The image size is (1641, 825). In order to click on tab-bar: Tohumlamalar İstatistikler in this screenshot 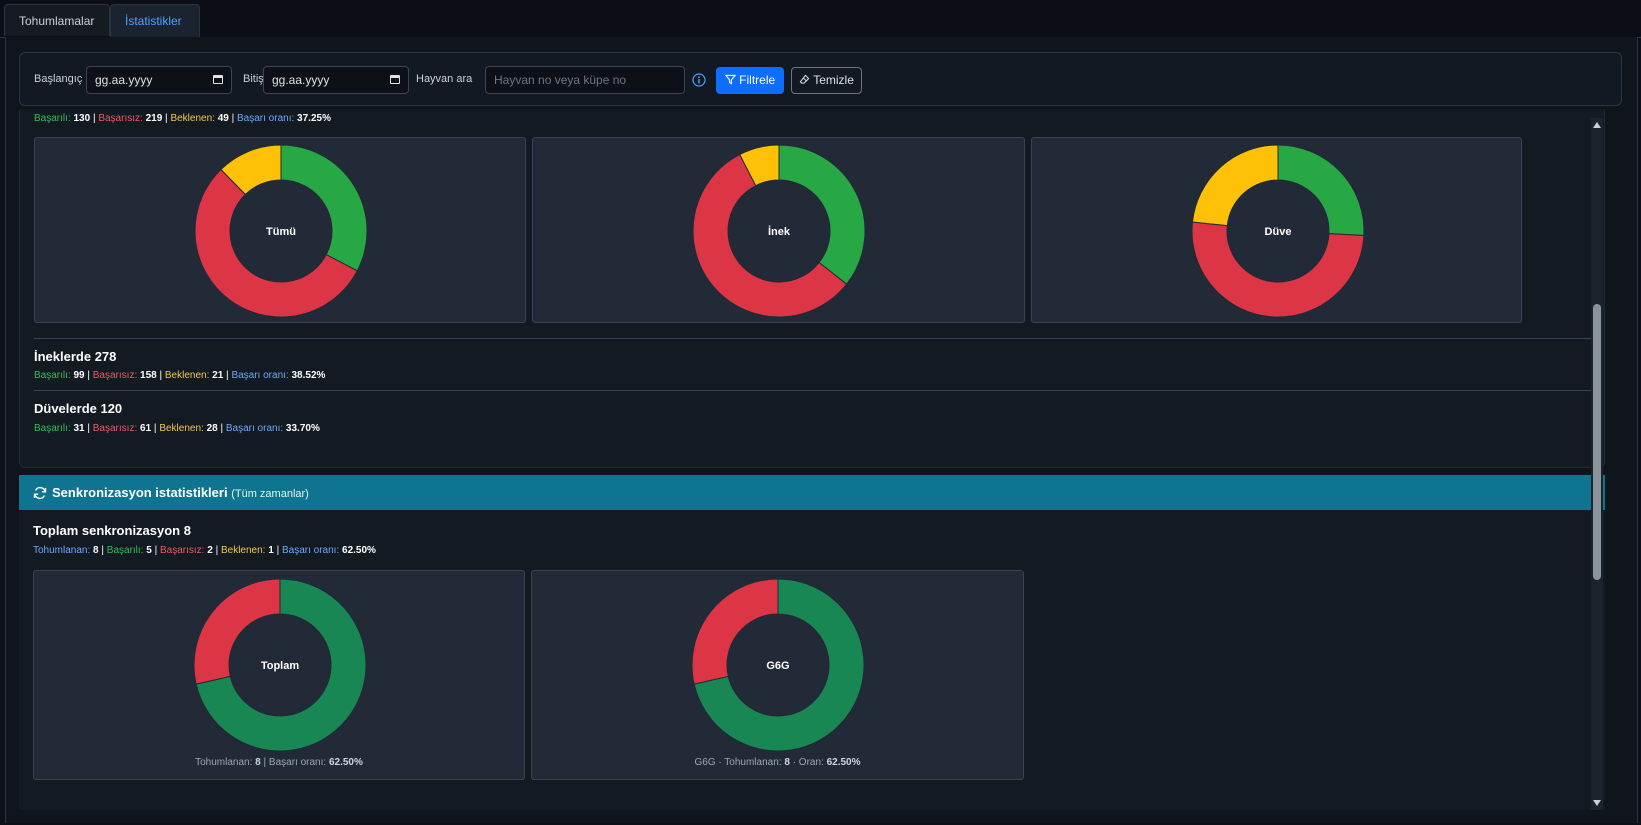, I will do `click(820, 19)`.